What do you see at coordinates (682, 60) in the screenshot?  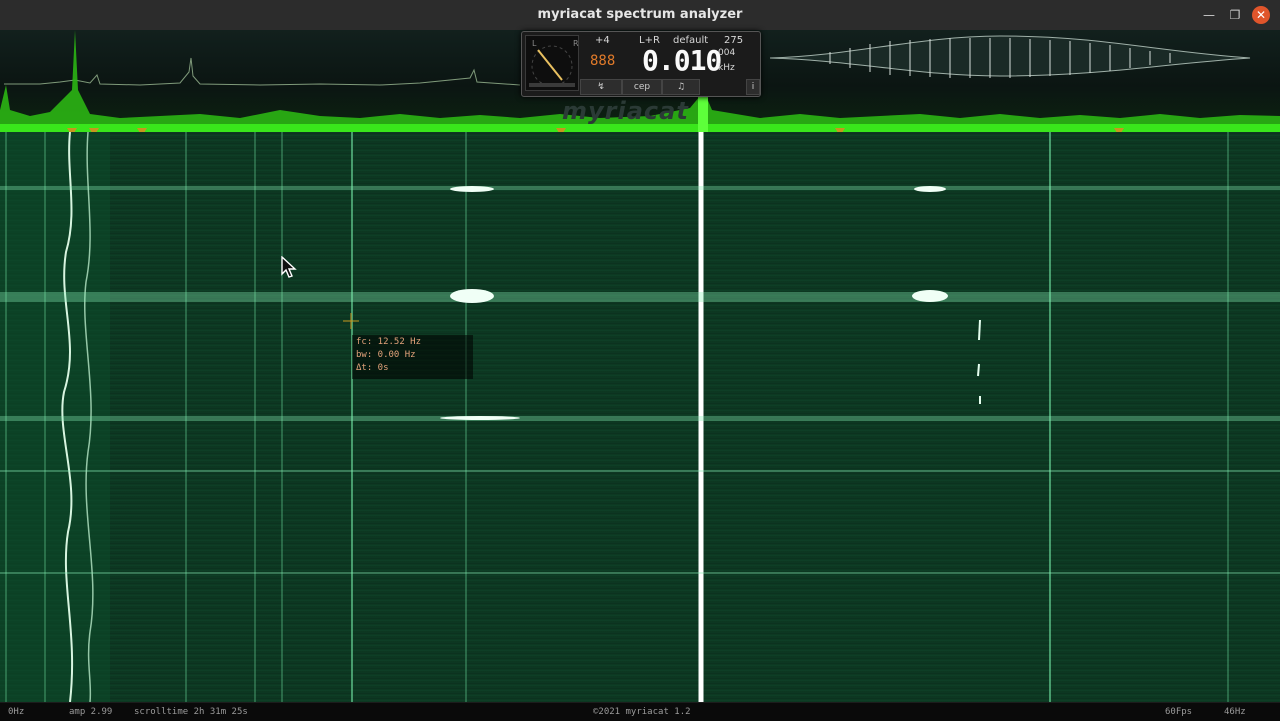 I see `frequency-readout: 0.010` at bounding box center [682, 60].